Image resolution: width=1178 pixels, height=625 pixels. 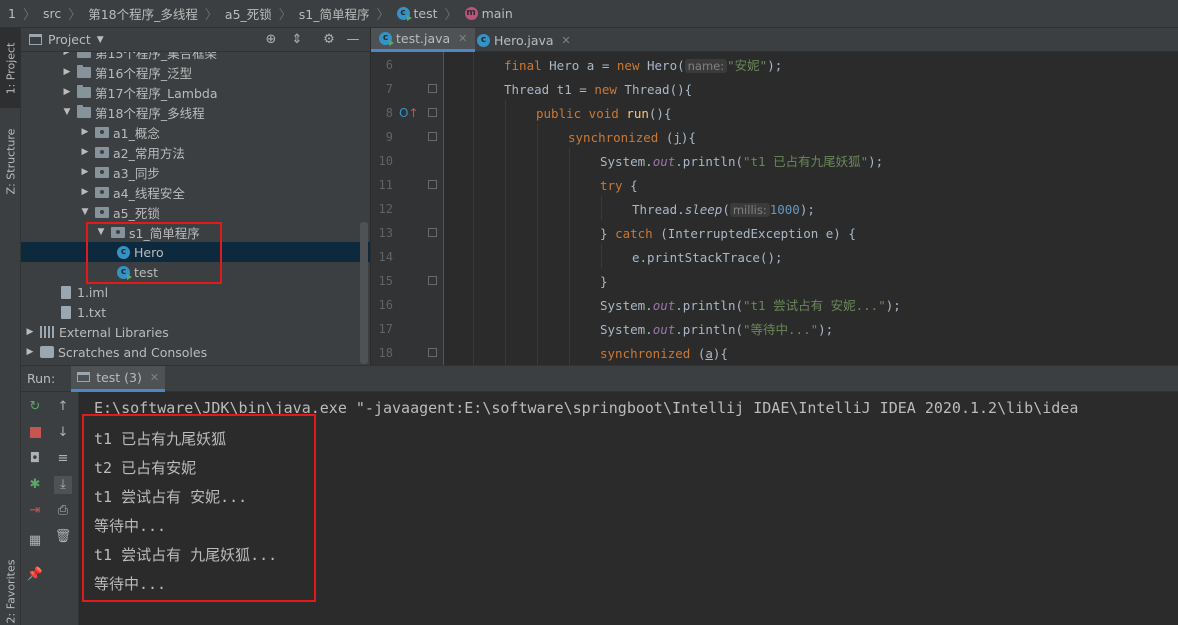 What do you see at coordinates (423, 40) in the screenshot?
I see `tab-test-java: c test.java ✕` at bounding box center [423, 40].